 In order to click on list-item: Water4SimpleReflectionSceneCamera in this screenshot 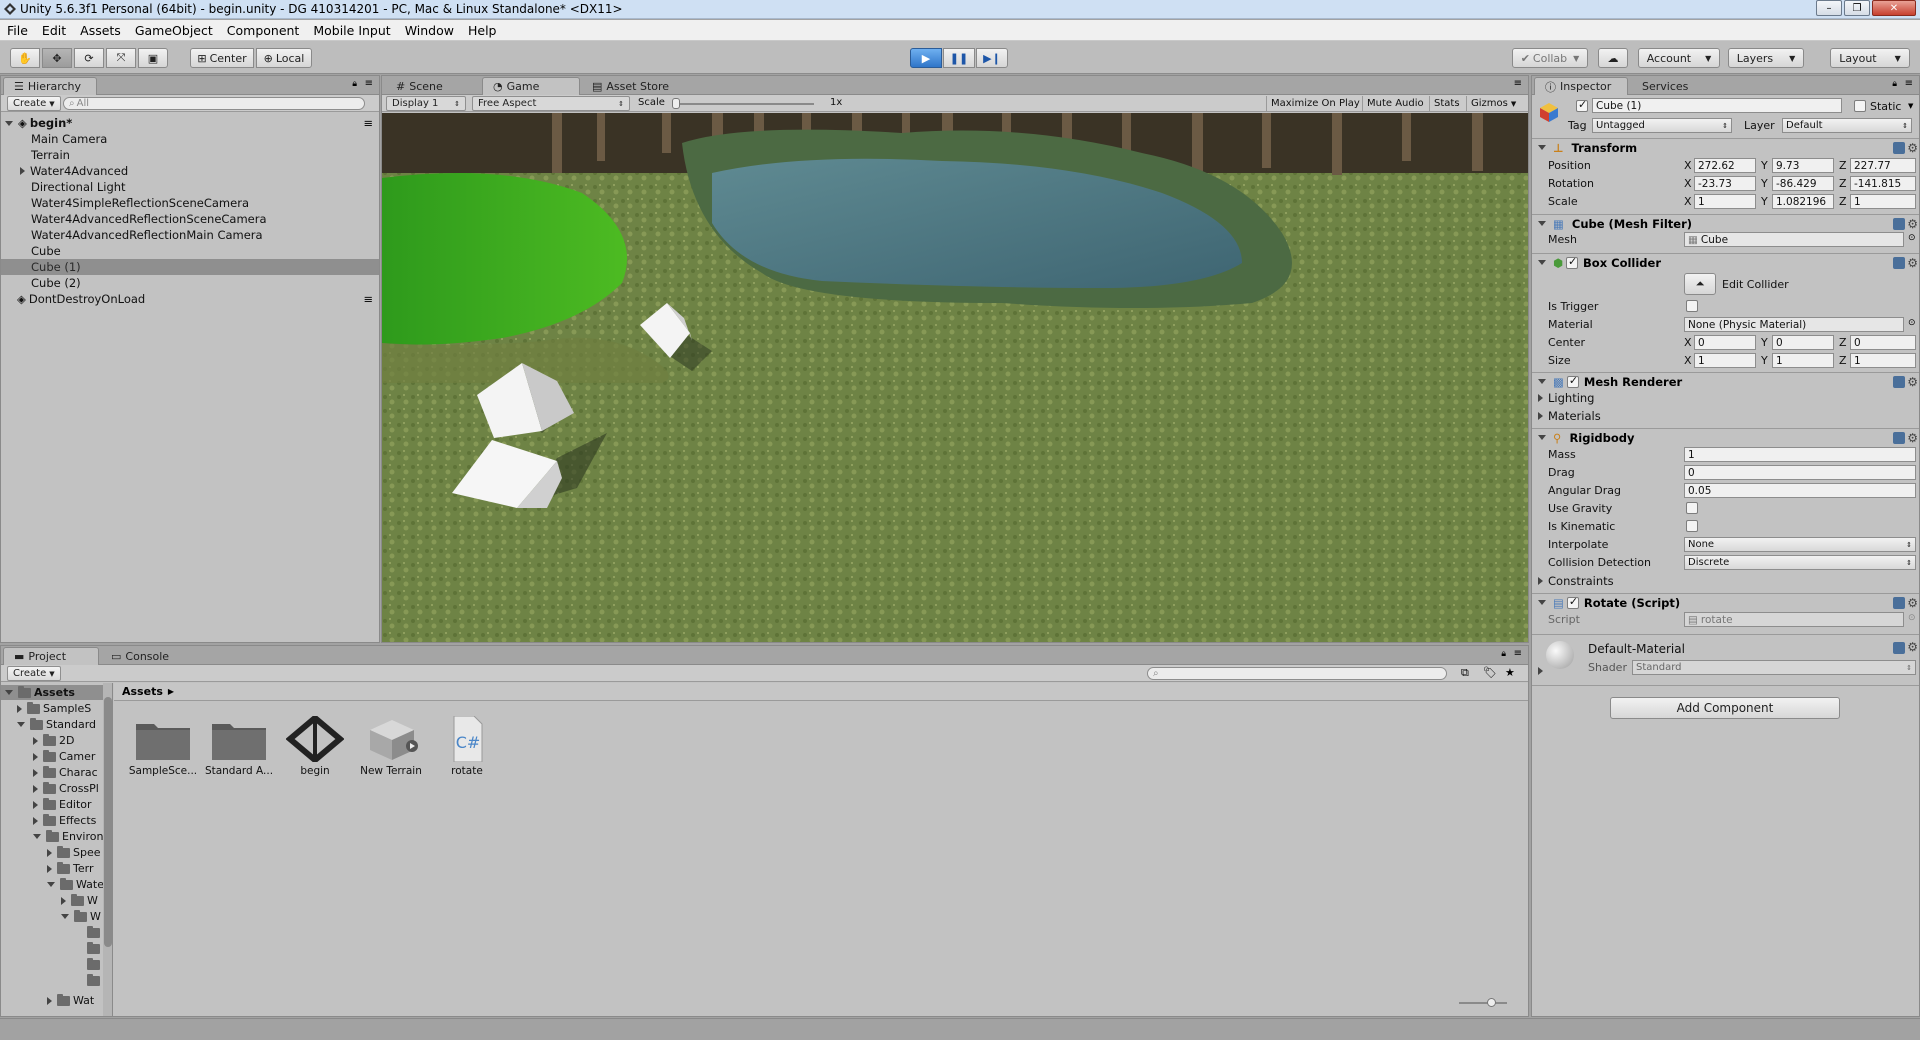, I will do `click(190, 203)`.